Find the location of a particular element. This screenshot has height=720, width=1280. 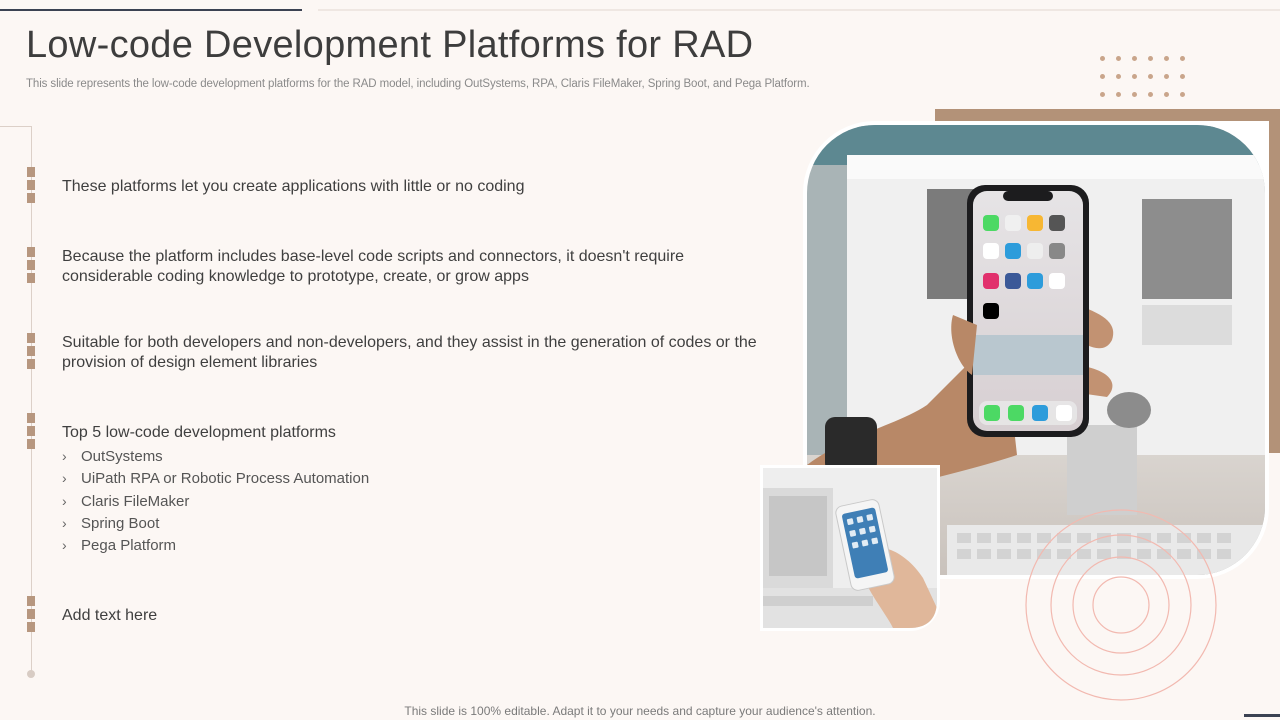

list-item-label: Spring Boot is located at coordinates (120, 523).